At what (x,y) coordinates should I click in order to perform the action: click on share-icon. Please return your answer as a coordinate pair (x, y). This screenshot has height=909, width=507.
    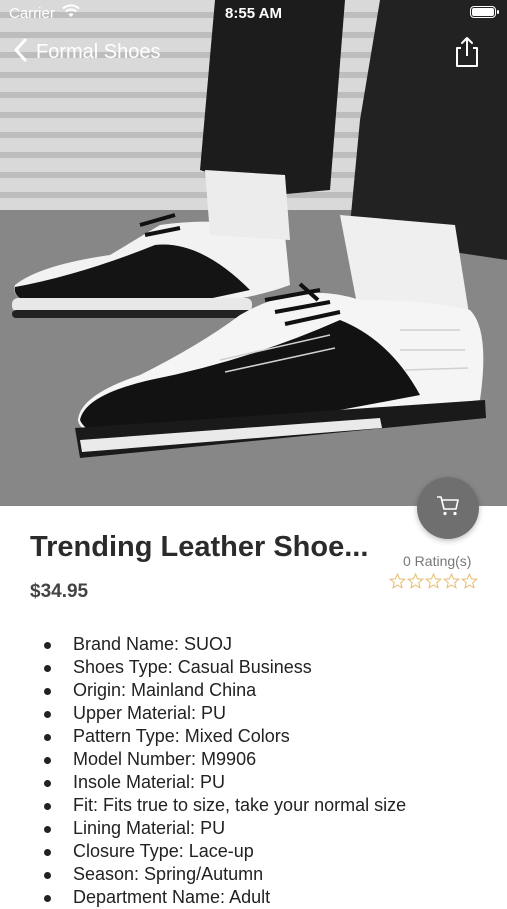
    Looking at the image, I should click on (467, 54).